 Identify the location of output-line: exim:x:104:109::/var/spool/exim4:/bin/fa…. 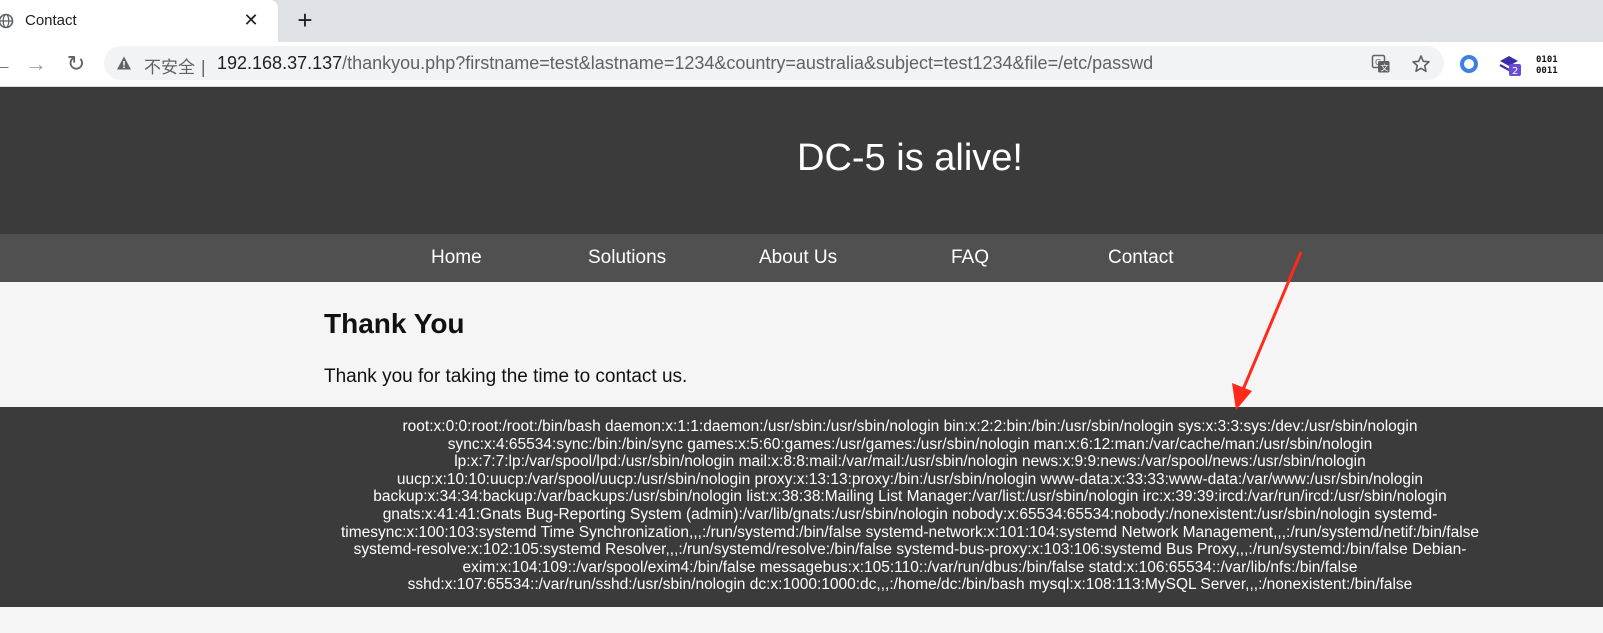
(910, 567).